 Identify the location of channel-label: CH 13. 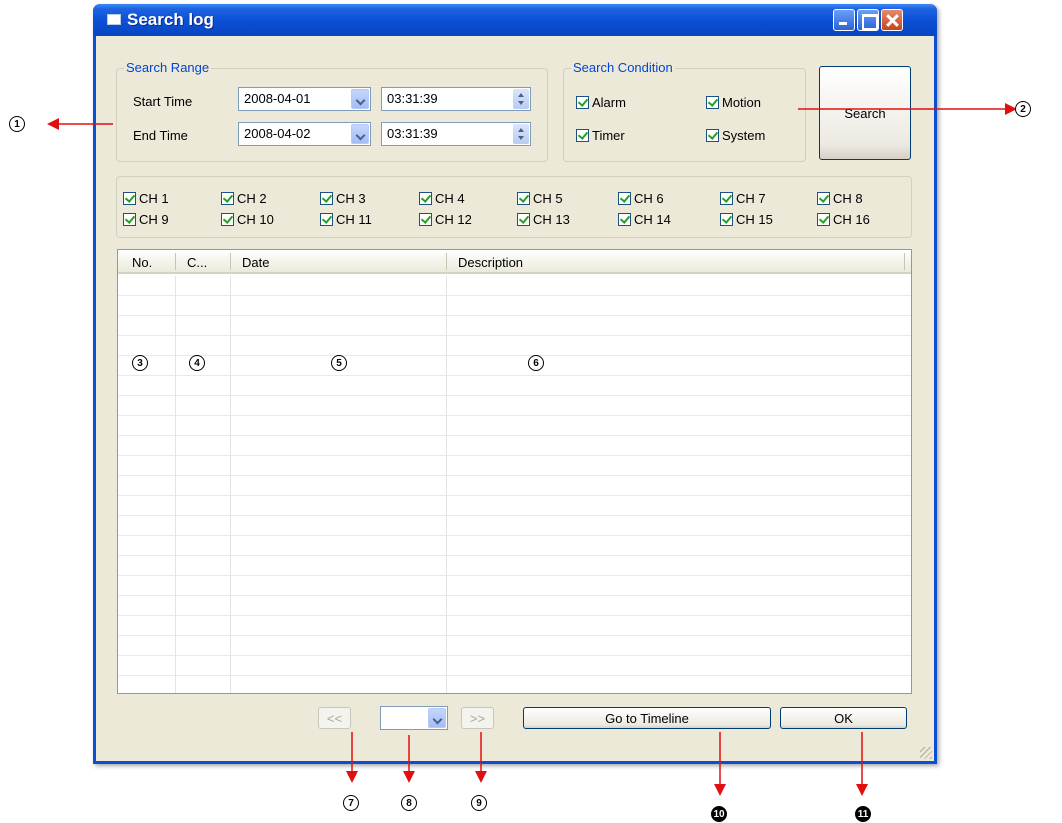
(551, 219).